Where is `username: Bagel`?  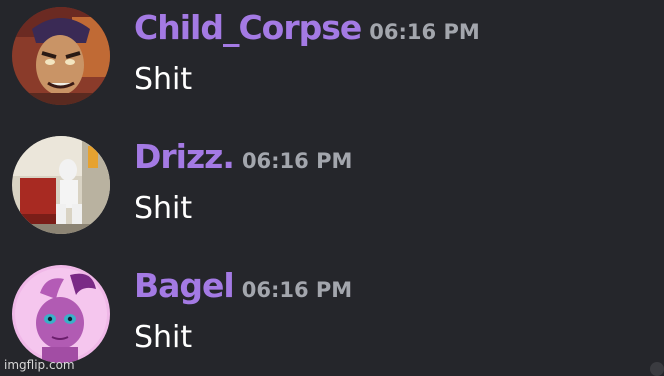 username: Bagel is located at coordinates (184, 285).